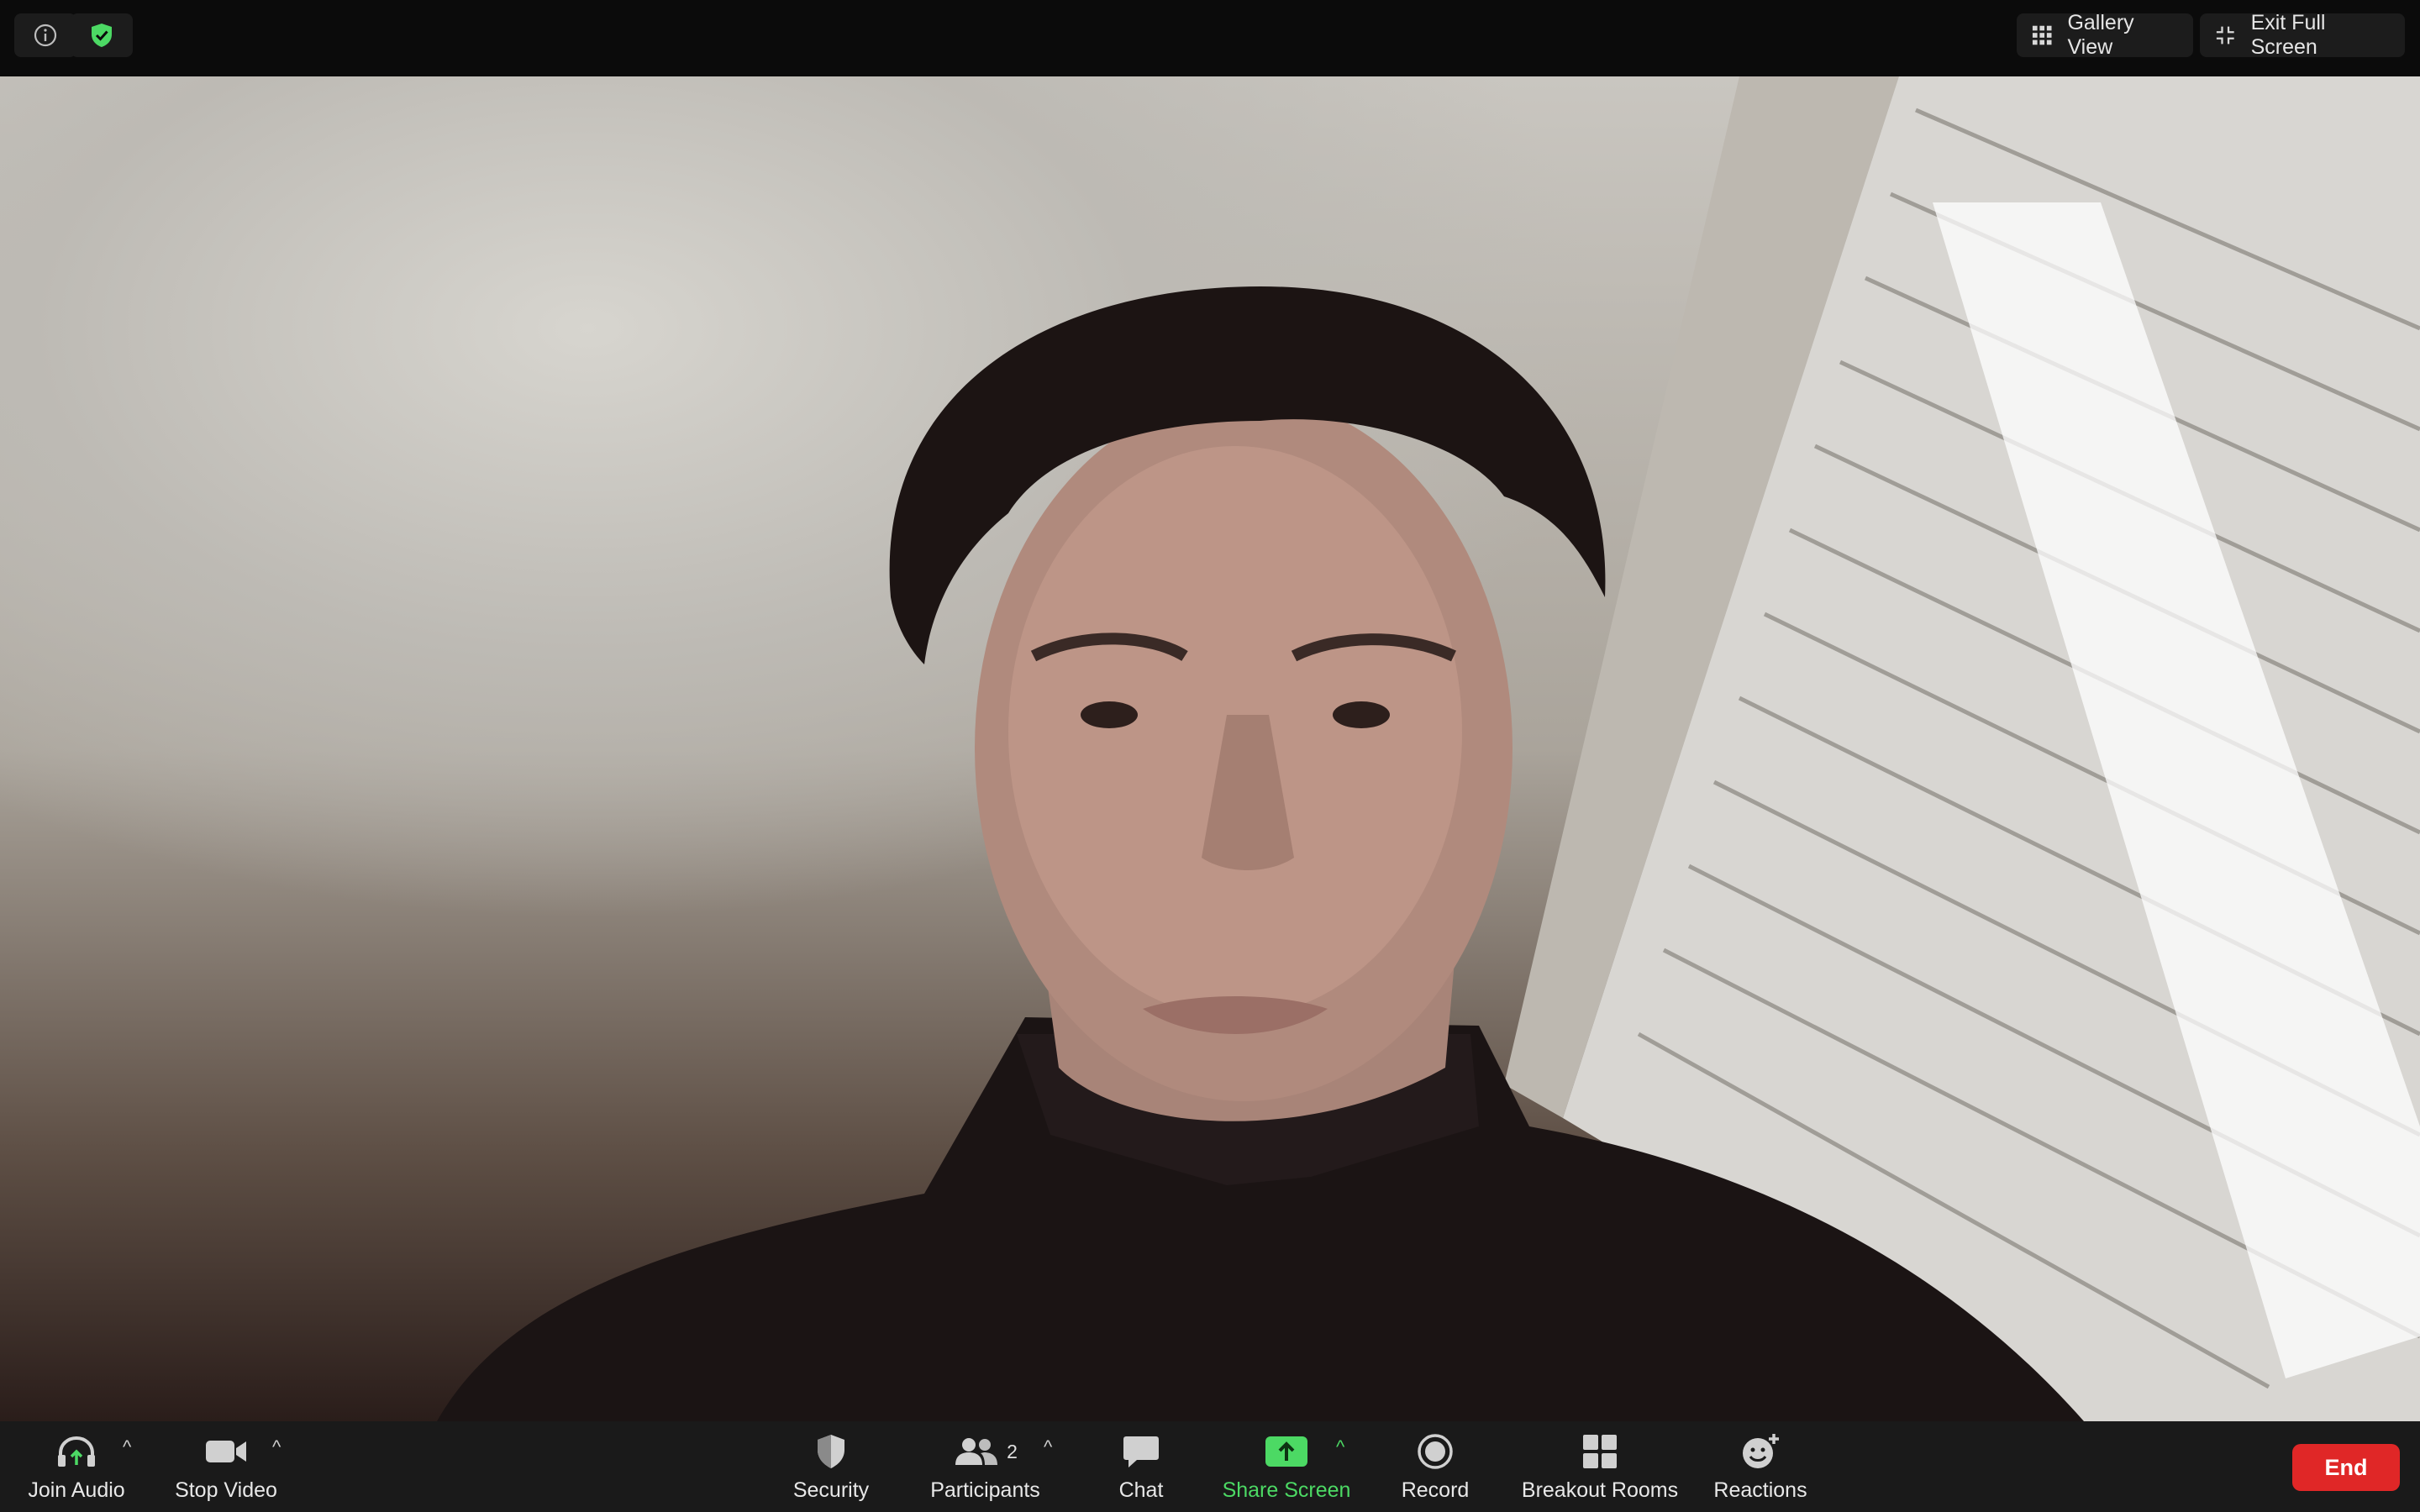 This screenshot has height=1512, width=2420. What do you see at coordinates (2225, 35) in the screenshot?
I see `exit-full-screen-icon` at bounding box center [2225, 35].